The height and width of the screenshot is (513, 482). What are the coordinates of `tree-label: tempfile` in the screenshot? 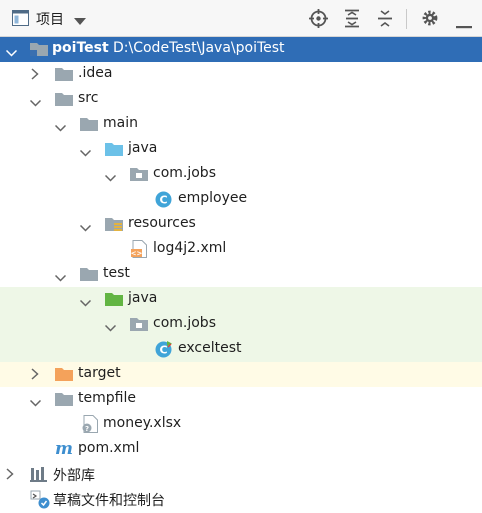 It's located at (107, 398).